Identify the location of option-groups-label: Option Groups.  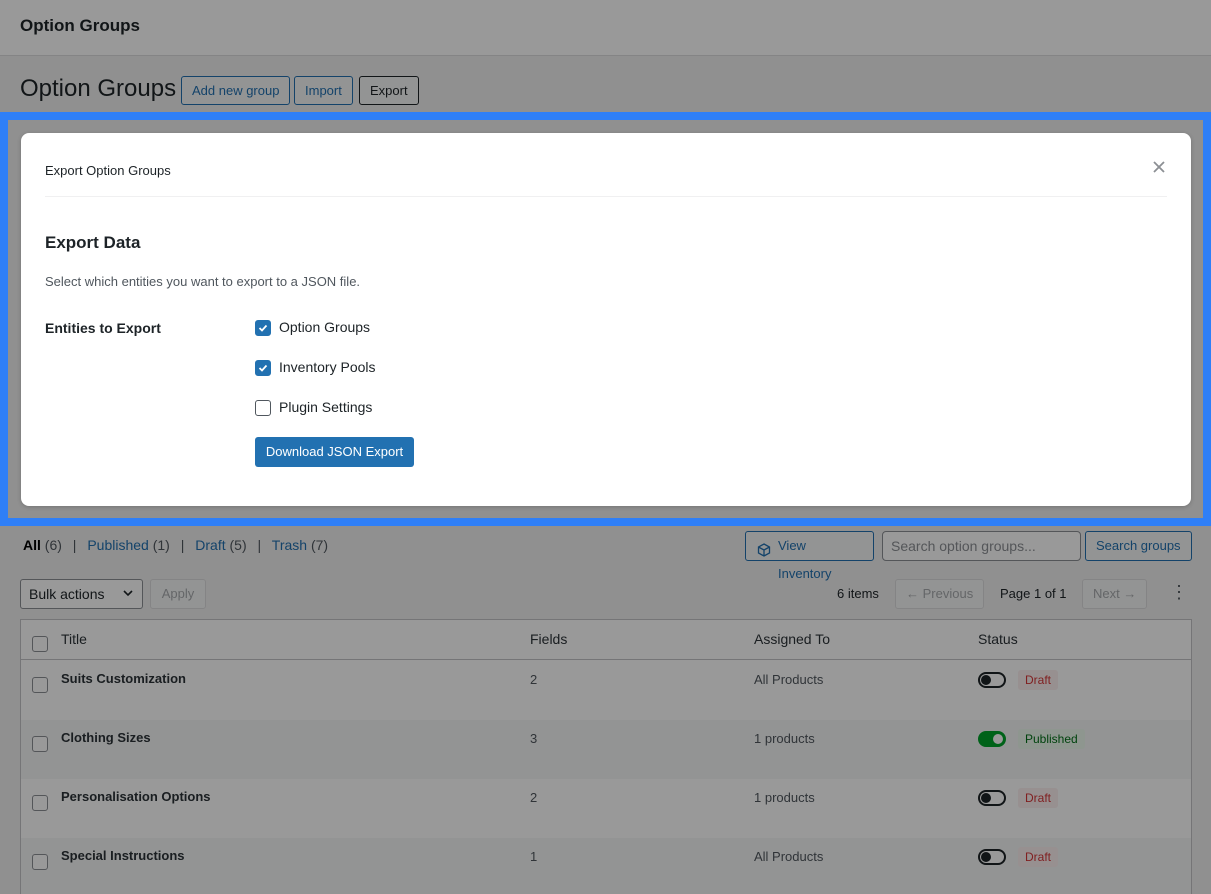
(324, 327).